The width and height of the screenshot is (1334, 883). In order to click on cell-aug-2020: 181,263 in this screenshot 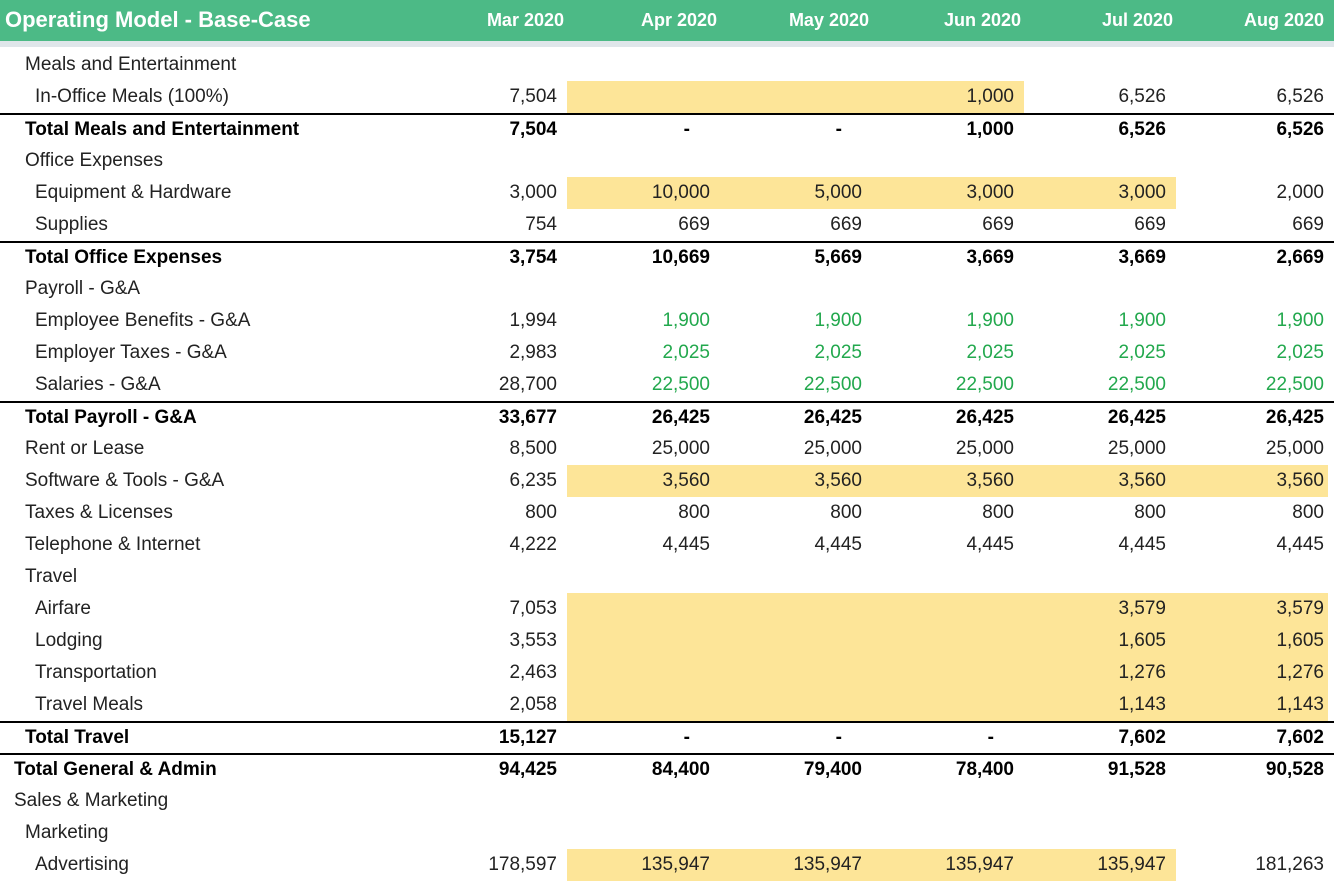, I will do `click(1252, 865)`.